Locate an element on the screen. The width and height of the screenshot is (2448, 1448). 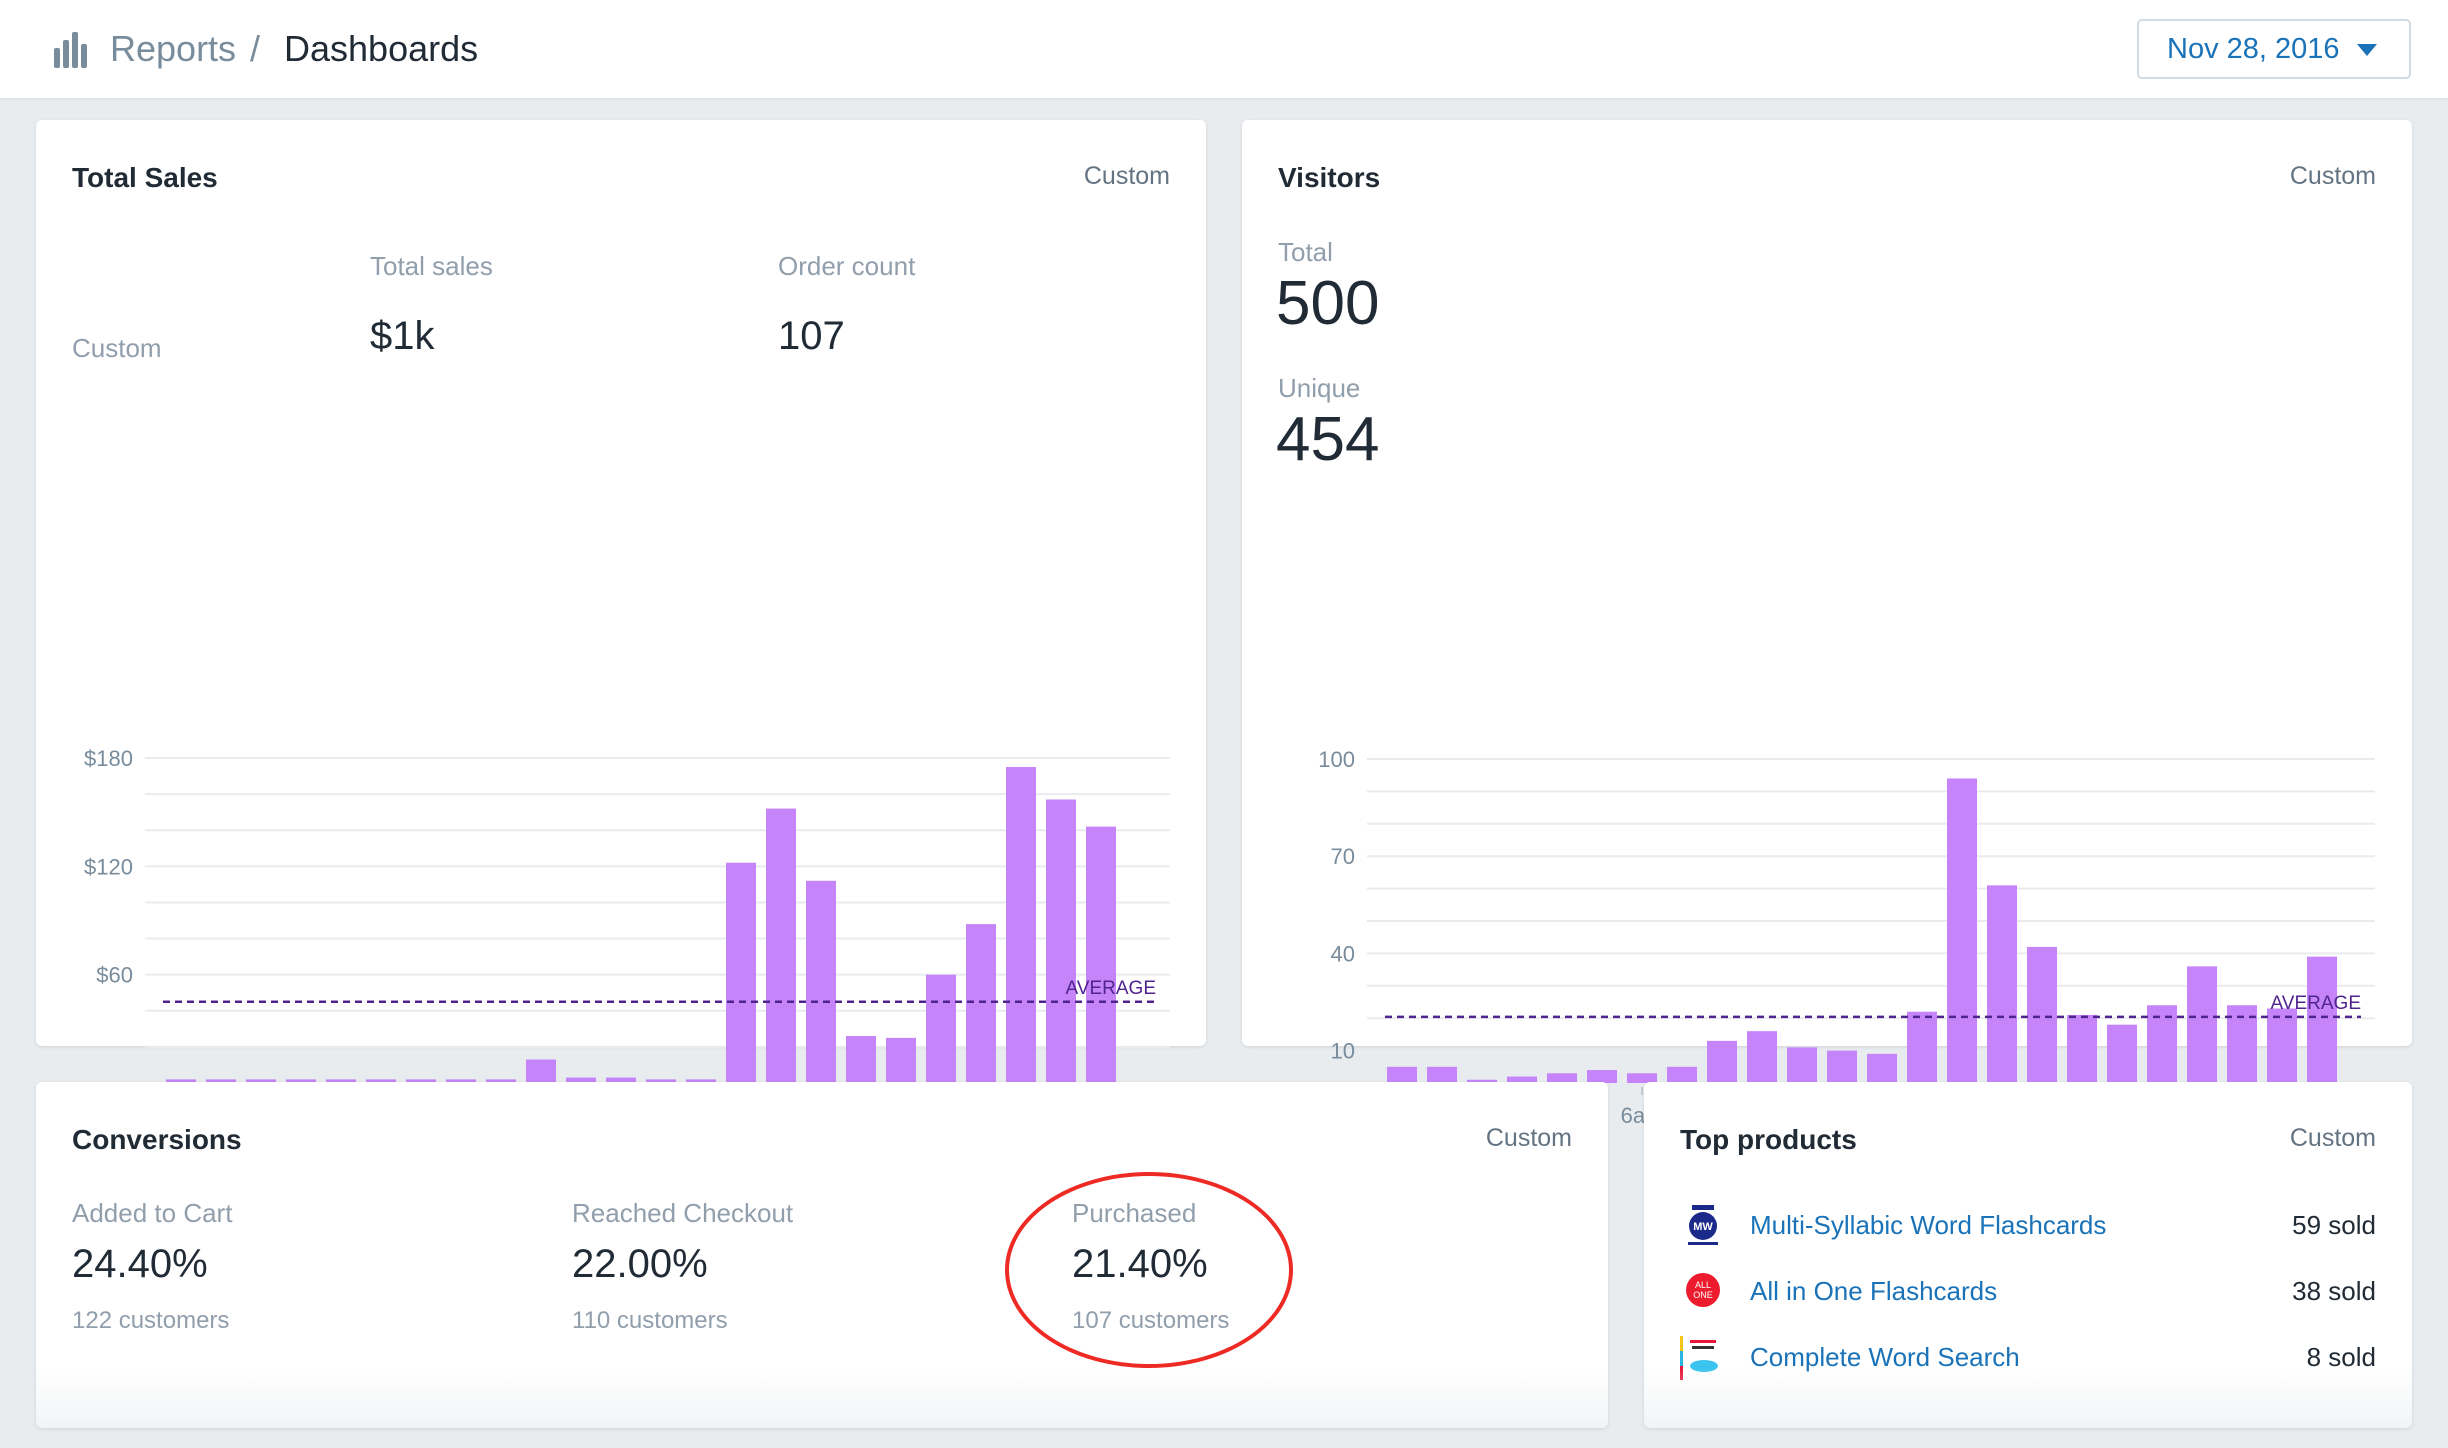
top-bar: Reports / Dashboards Nov 28, 2016 is located at coordinates (1224, 50).